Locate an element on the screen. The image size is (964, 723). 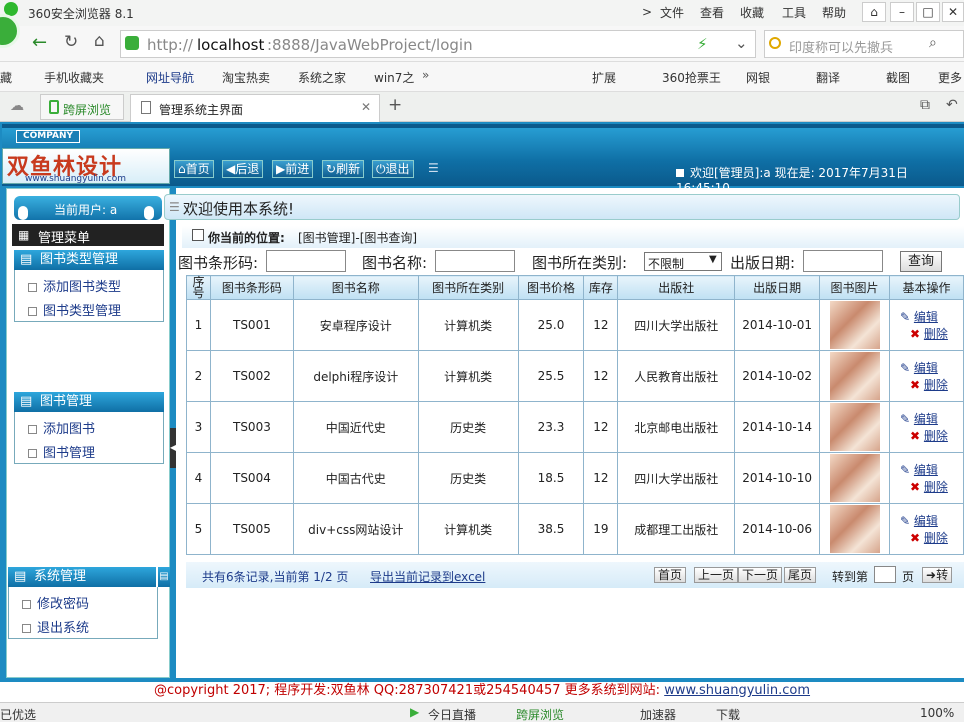
fav-translate: 翻译 is located at coordinates (828, 77).